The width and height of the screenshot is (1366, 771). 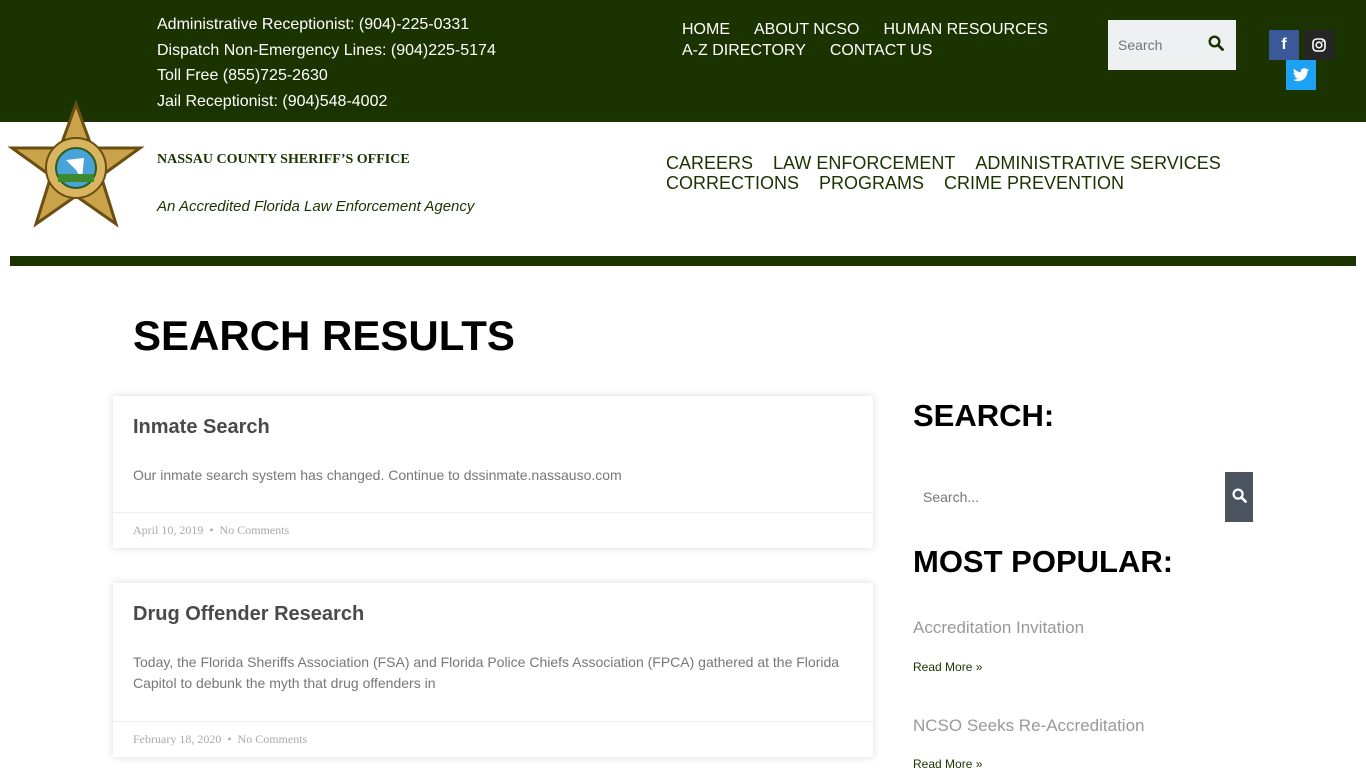 I want to click on nav-about: ABOUT NCSO, so click(x=807, y=29).